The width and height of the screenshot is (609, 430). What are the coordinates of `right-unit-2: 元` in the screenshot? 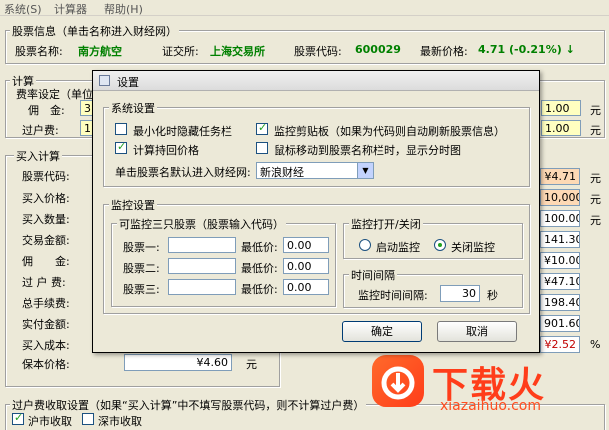 It's located at (595, 199).